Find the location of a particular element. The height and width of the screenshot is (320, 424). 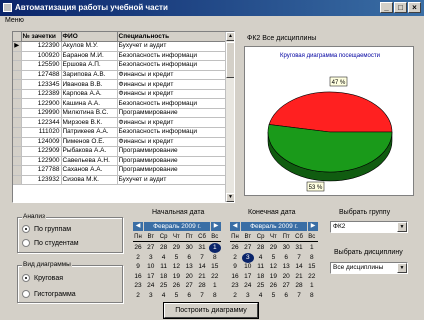

table-row: 125590 Ершова А.П. Безопасность информаци is located at coordinates (119, 65).